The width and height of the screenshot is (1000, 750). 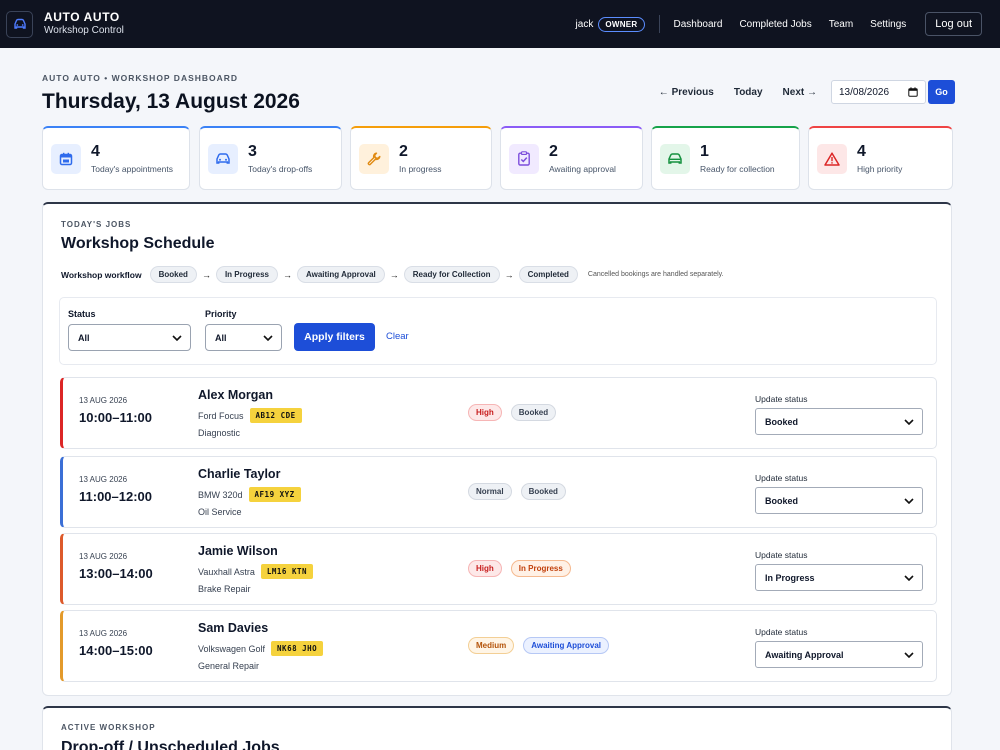 What do you see at coordinates (220, 494) in the screenshot?
I see `vehicle-model: BMW 320d` at bounding box center [220, 494].